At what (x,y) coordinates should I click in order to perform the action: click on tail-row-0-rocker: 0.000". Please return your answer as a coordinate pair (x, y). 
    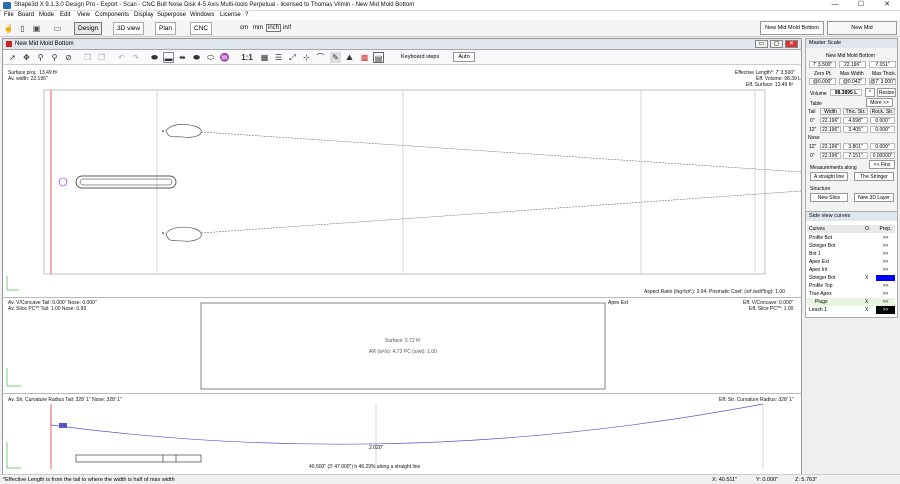
    Looking at the image, I should click on (882, 120).